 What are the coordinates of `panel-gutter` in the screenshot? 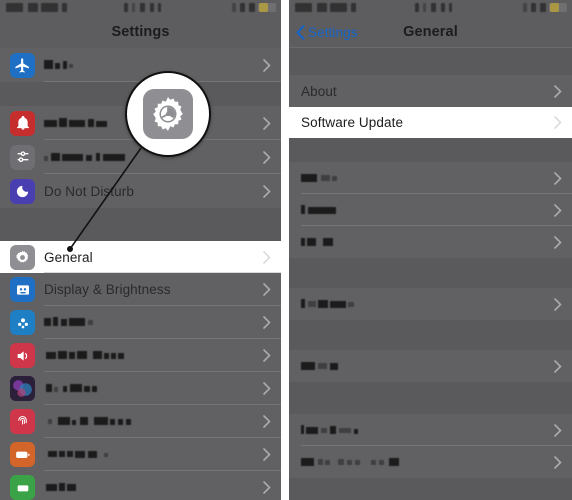 It's located at (285, 250).